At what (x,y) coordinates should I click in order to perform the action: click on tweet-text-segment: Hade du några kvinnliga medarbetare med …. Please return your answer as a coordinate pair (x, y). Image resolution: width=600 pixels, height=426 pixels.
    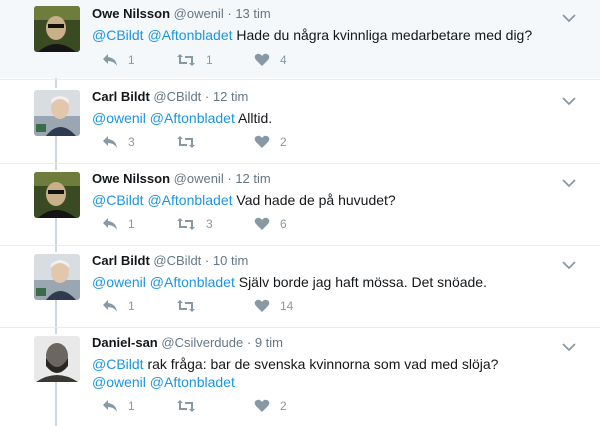
    Looking at the image, I should click on (382, 35).